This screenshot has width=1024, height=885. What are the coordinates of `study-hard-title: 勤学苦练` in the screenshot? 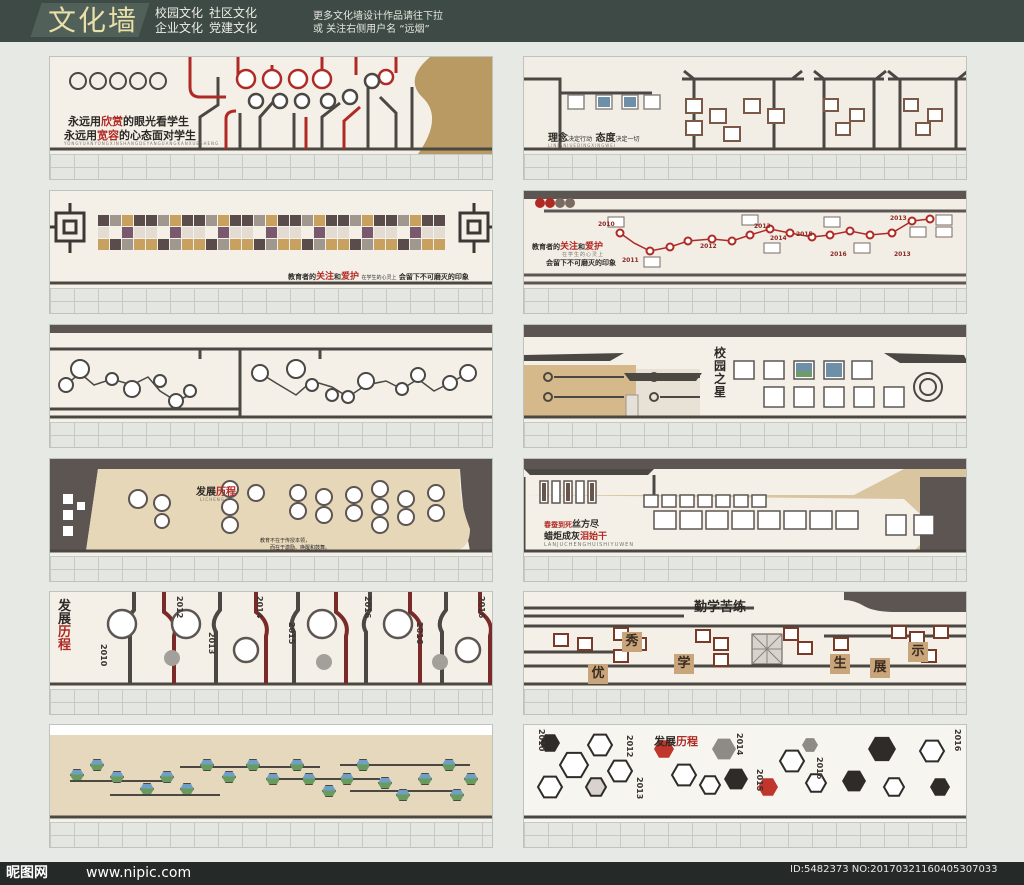 It's located at (720, 607).